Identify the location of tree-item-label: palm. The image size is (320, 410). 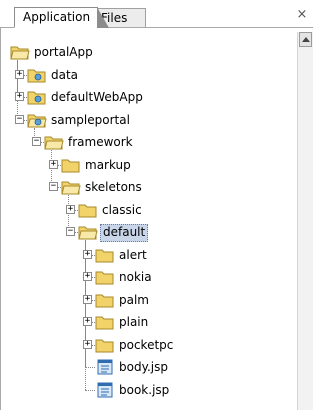
(134, 299).